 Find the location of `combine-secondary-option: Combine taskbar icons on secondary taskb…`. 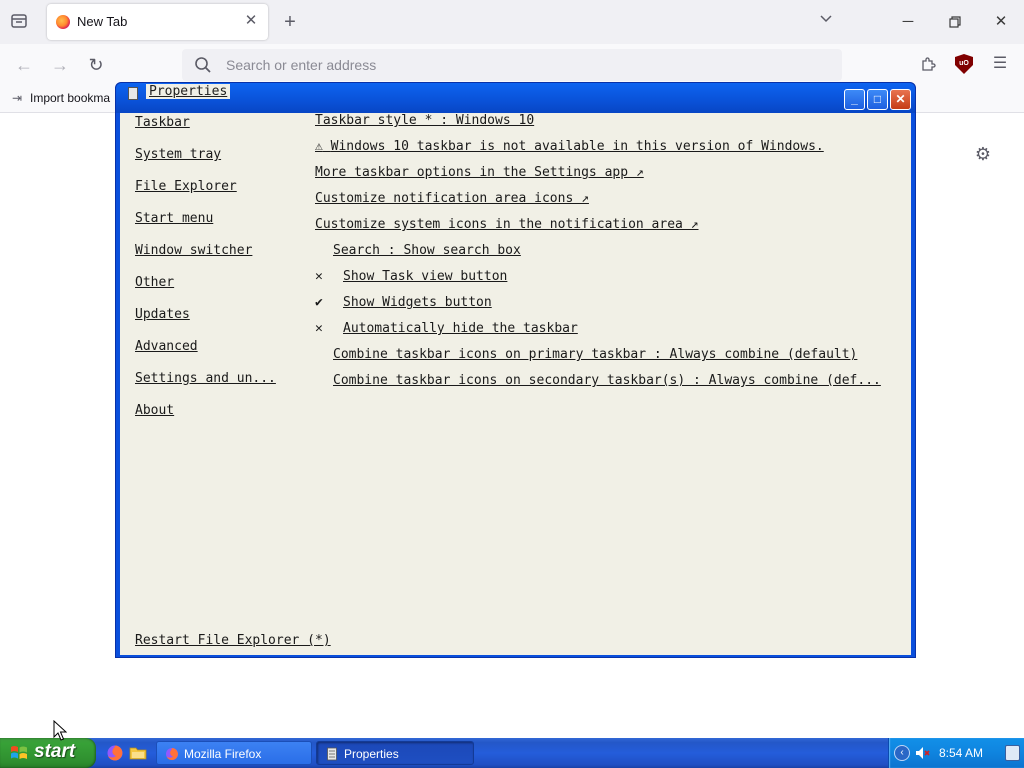

combine-secondary-option: Combine taskbar icons on secondary taskb… is located at coordinates (607, 380).